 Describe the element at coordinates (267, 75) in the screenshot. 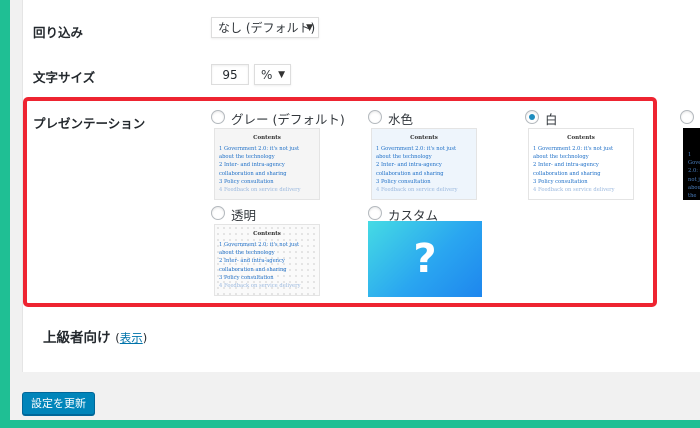

I see `font-size-unit-value: %` at that location.